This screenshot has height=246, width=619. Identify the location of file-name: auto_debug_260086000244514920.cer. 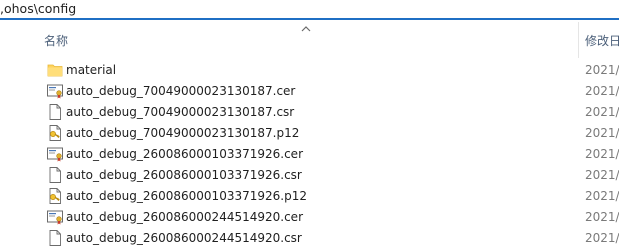
(184, 217).